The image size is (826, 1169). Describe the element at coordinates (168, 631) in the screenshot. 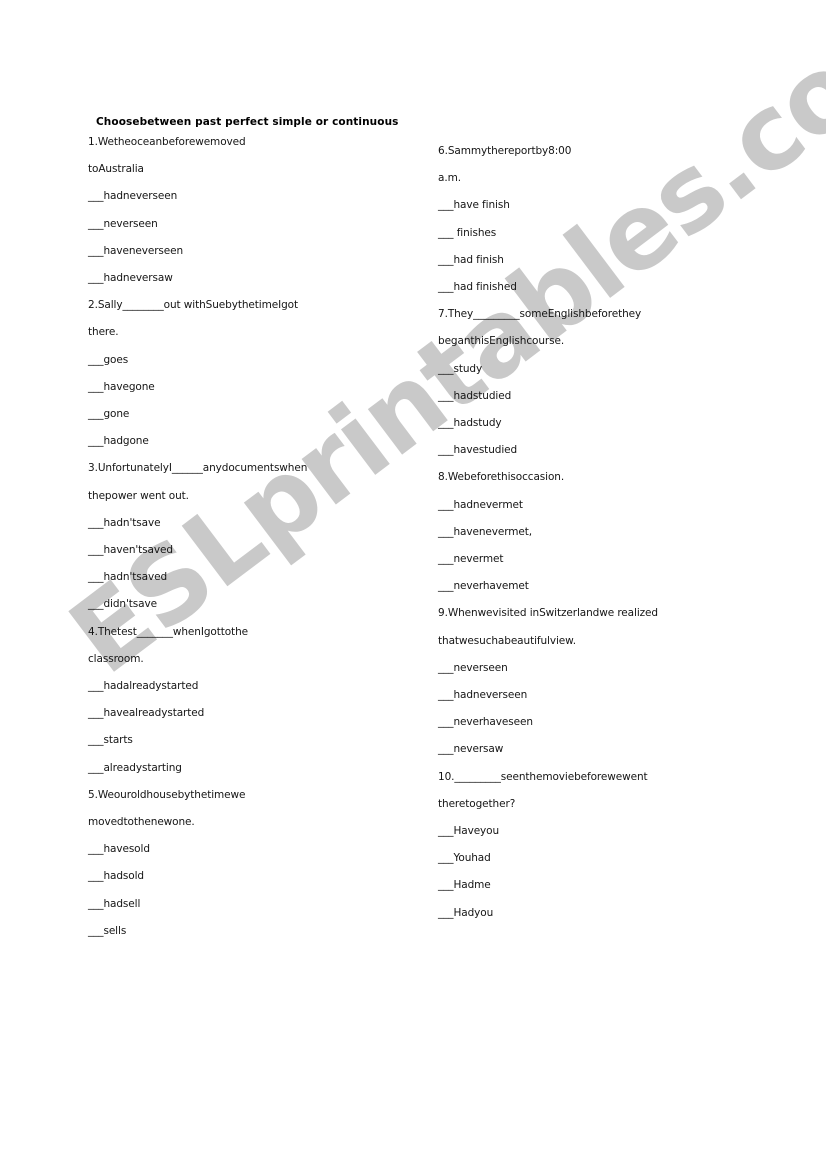

I see `question-stem-line: 4.Thetest_______whenIgottothe` at that location.